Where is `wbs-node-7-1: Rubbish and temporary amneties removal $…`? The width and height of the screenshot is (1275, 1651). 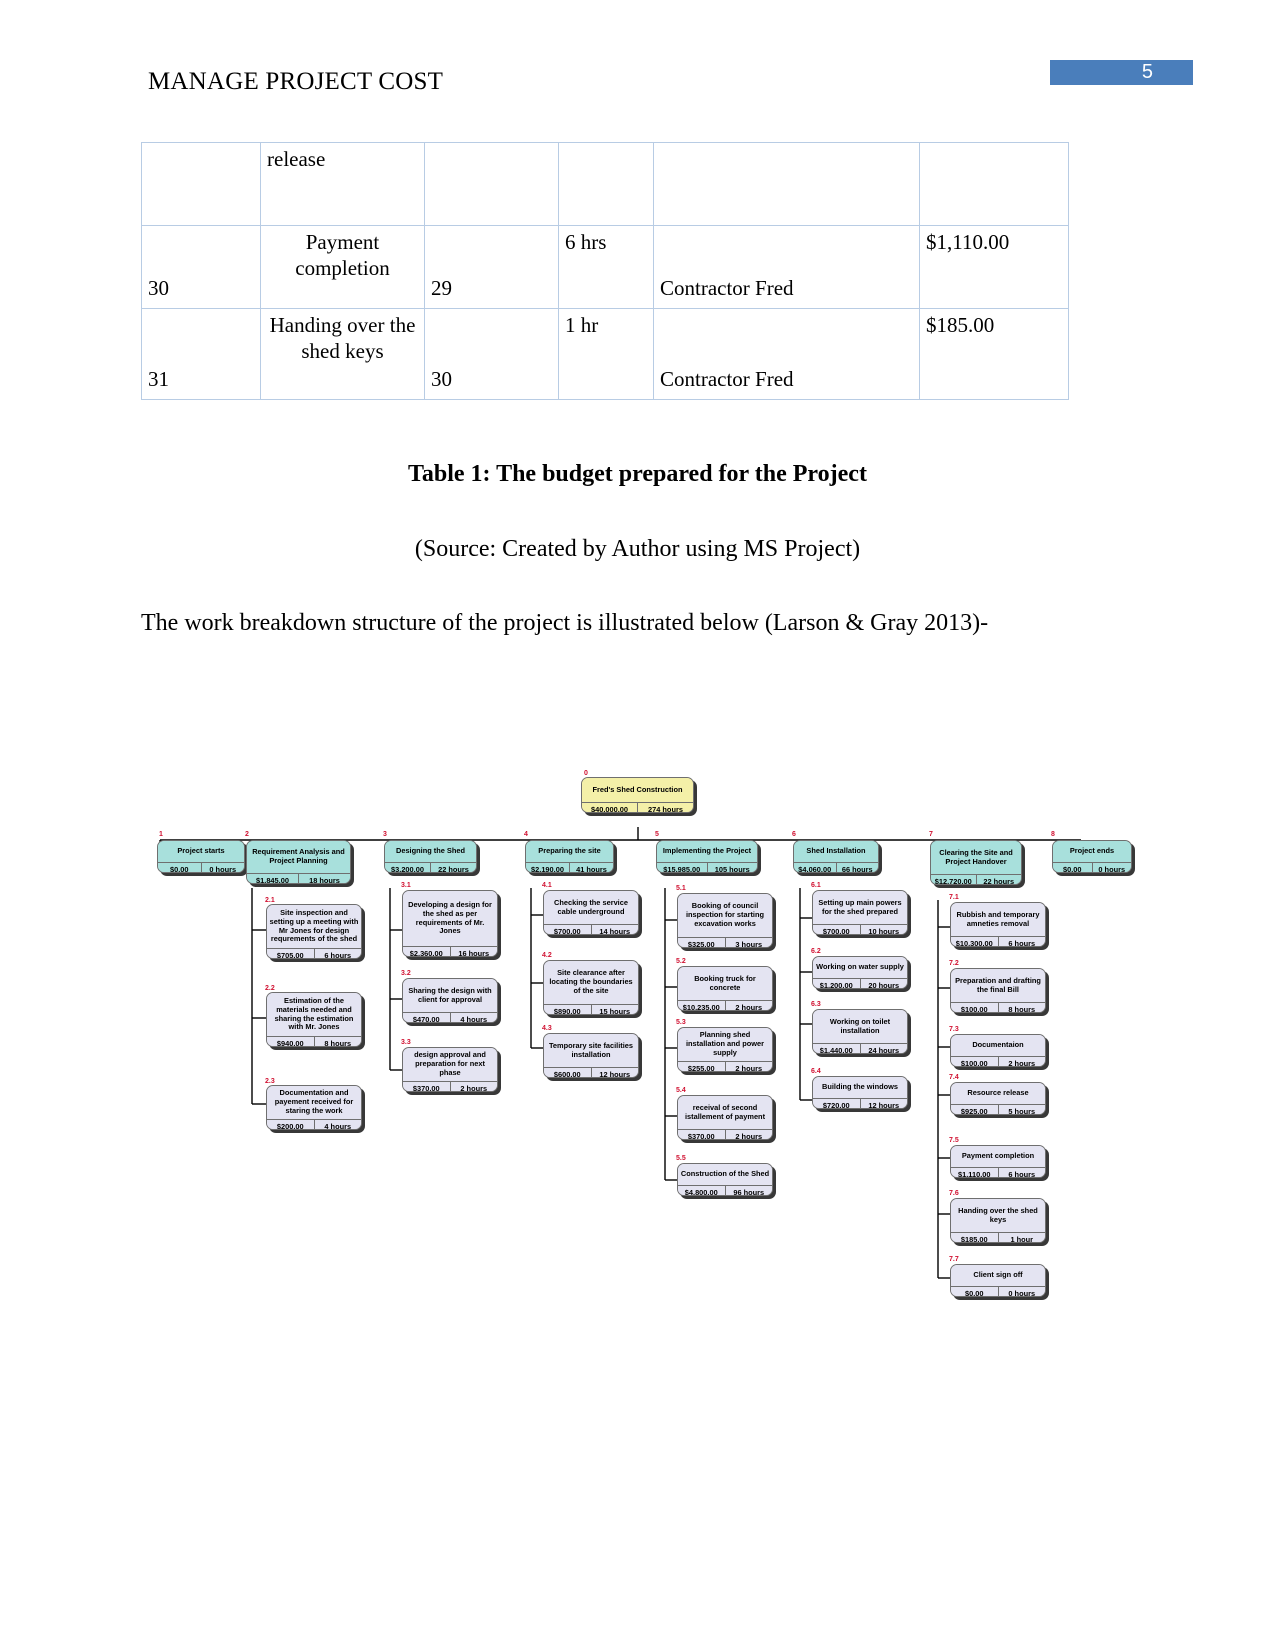
wbs-node-7-1: Rubbish and temporary amneties removal $… is located at coordinates (998, 924).